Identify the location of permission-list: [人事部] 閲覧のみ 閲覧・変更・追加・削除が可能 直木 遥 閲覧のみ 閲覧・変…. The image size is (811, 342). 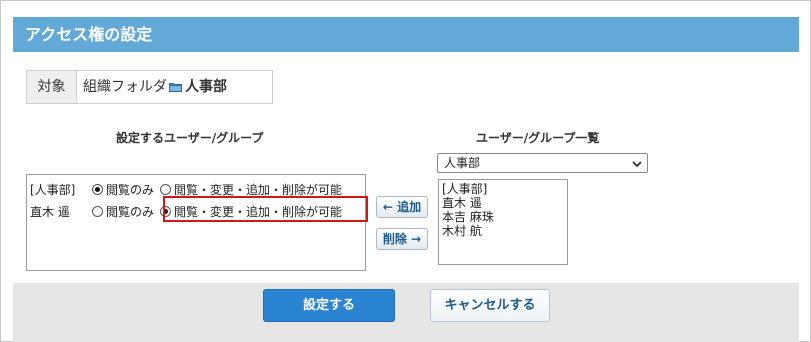
(196, 222).